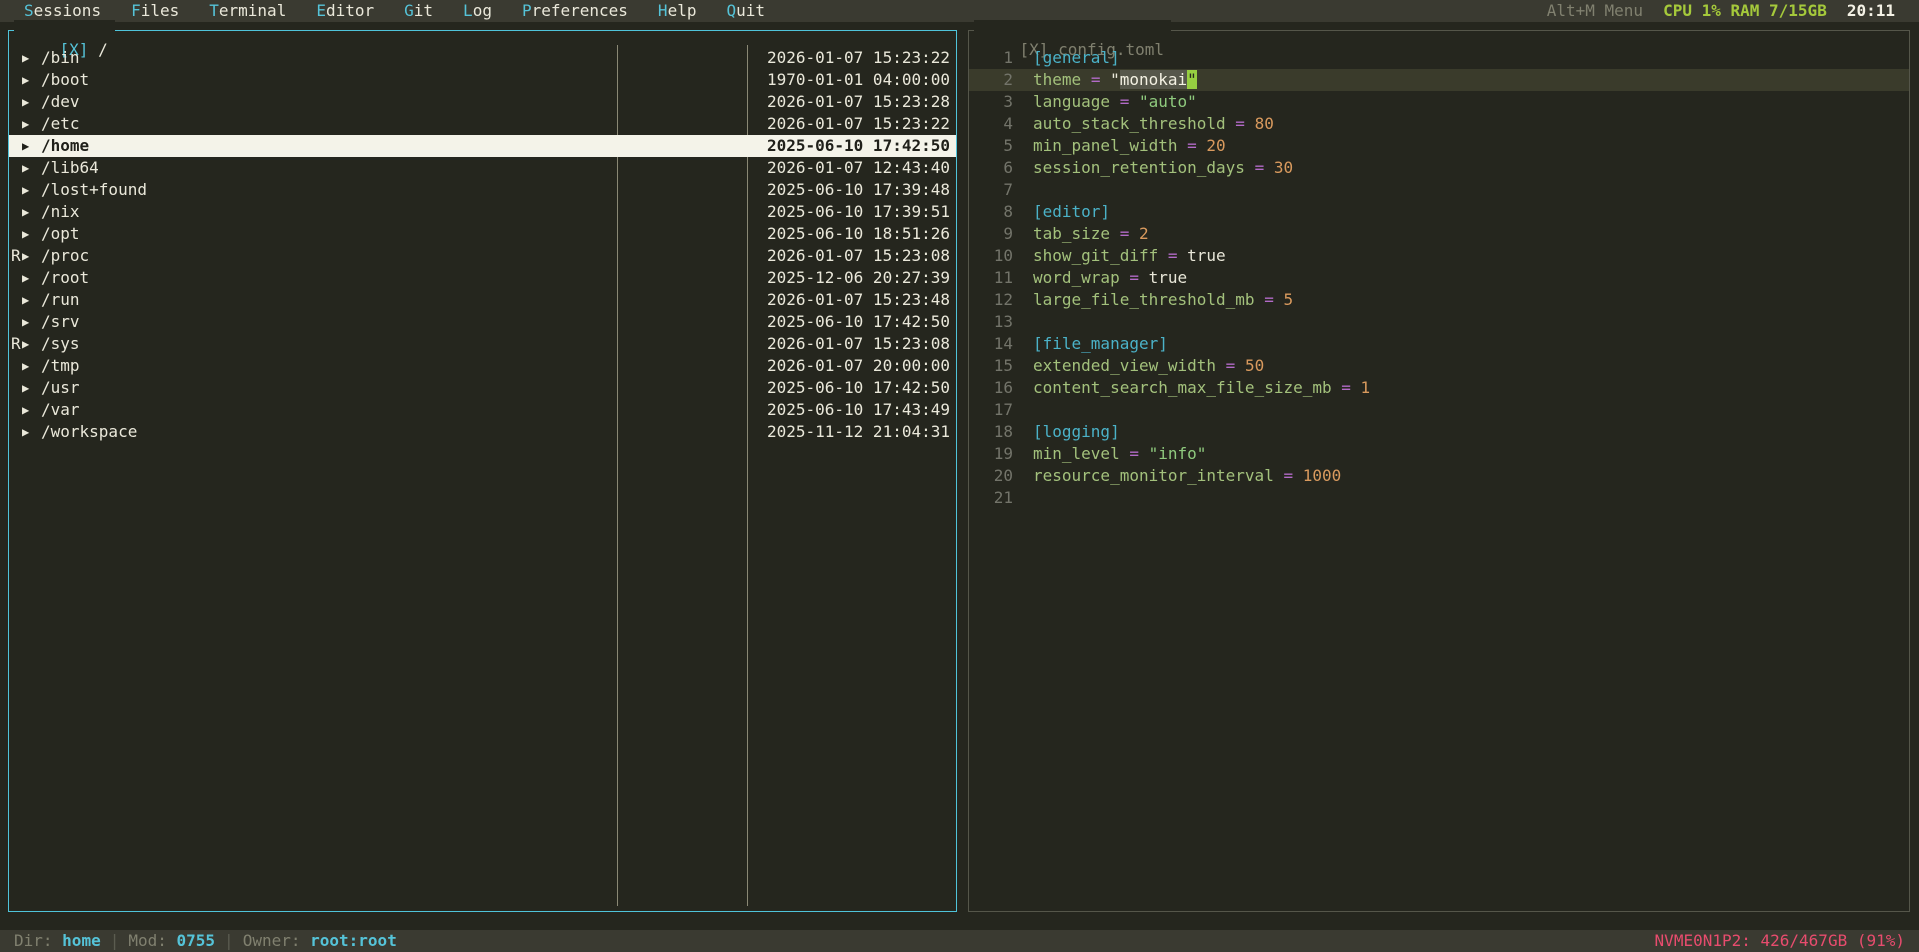 Image resolution: width=1919 pixels, height=952 pixels. What do you see at coordinates (482, 168) in the screenshot?
I see `file-row-lib64: ▶/lib64 2026-01-07 12:43:40` at bounding box center [482, 168].